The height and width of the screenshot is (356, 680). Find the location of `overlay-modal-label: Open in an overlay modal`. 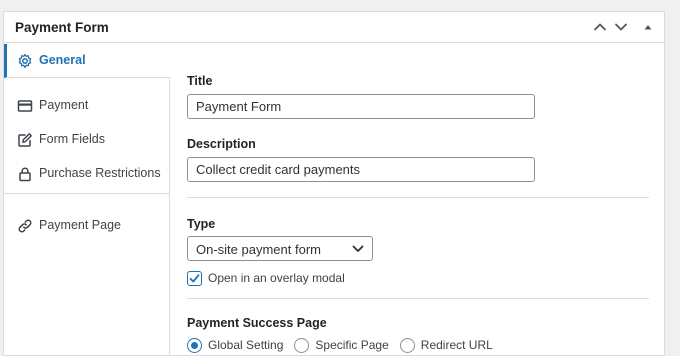

overlay-modal-label: Open in an overlay modal is located at coordinates (276, 278).